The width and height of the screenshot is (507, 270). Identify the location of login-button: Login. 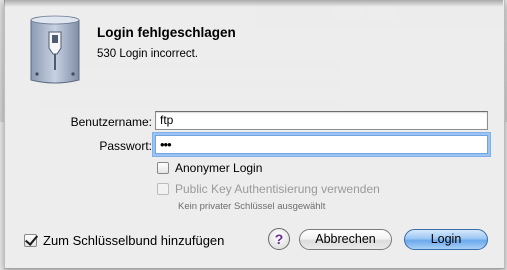
(446, 239).